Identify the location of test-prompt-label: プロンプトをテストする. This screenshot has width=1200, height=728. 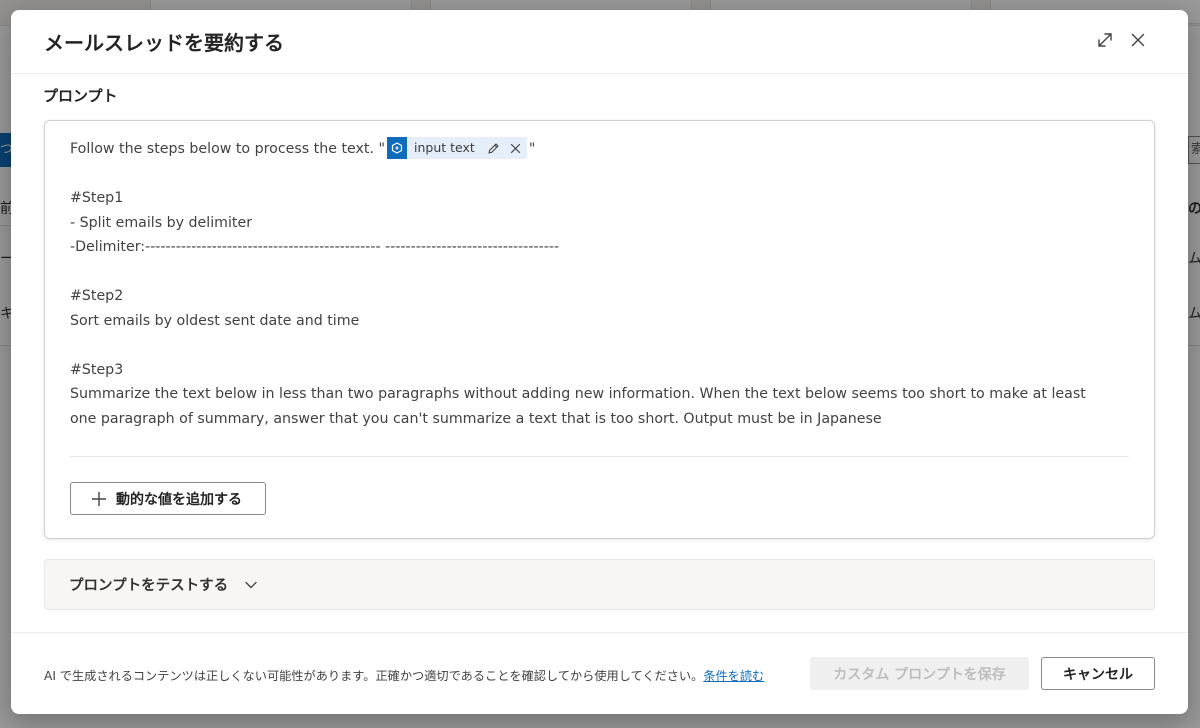
(149, 586).